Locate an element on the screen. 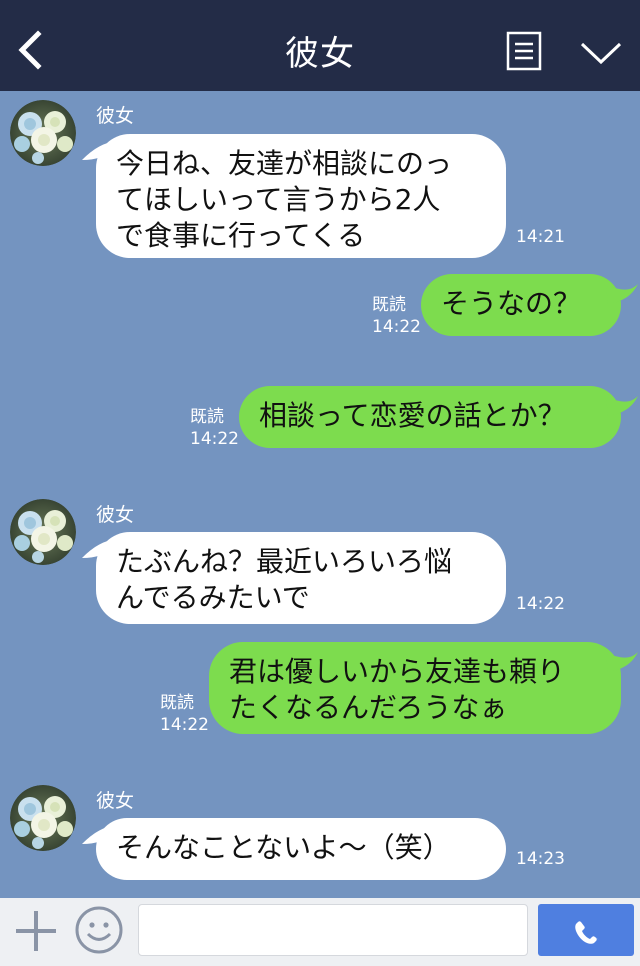 This screenshot has width=640, height=966. phone-icon is located at coordinates (587, 932).